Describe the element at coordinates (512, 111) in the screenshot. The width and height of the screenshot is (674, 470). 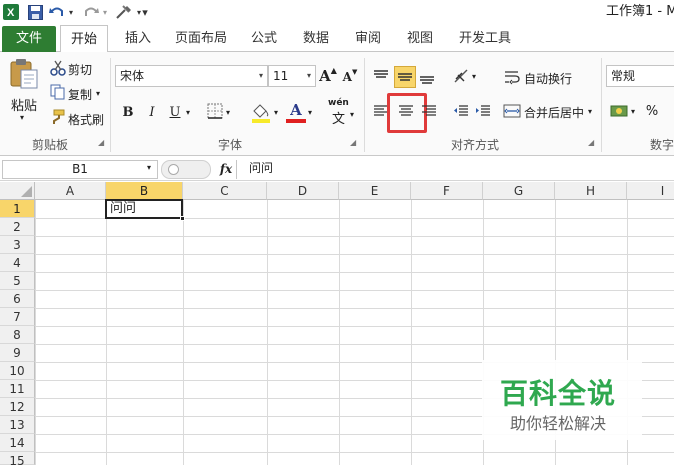
I see `merge-center-icon` at that location.